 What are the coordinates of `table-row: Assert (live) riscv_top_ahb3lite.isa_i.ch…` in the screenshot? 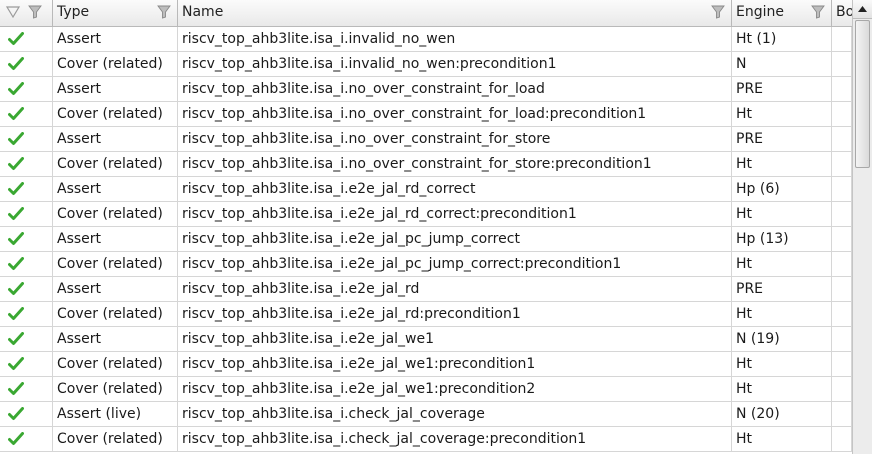 It's located at (426, 414).